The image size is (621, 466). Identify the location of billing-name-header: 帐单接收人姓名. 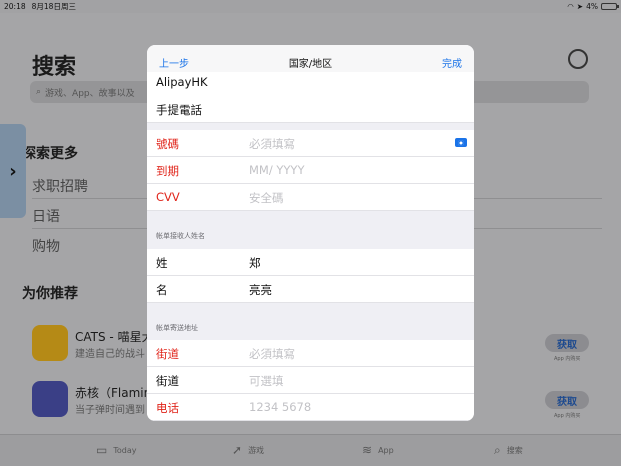
(180, 236).